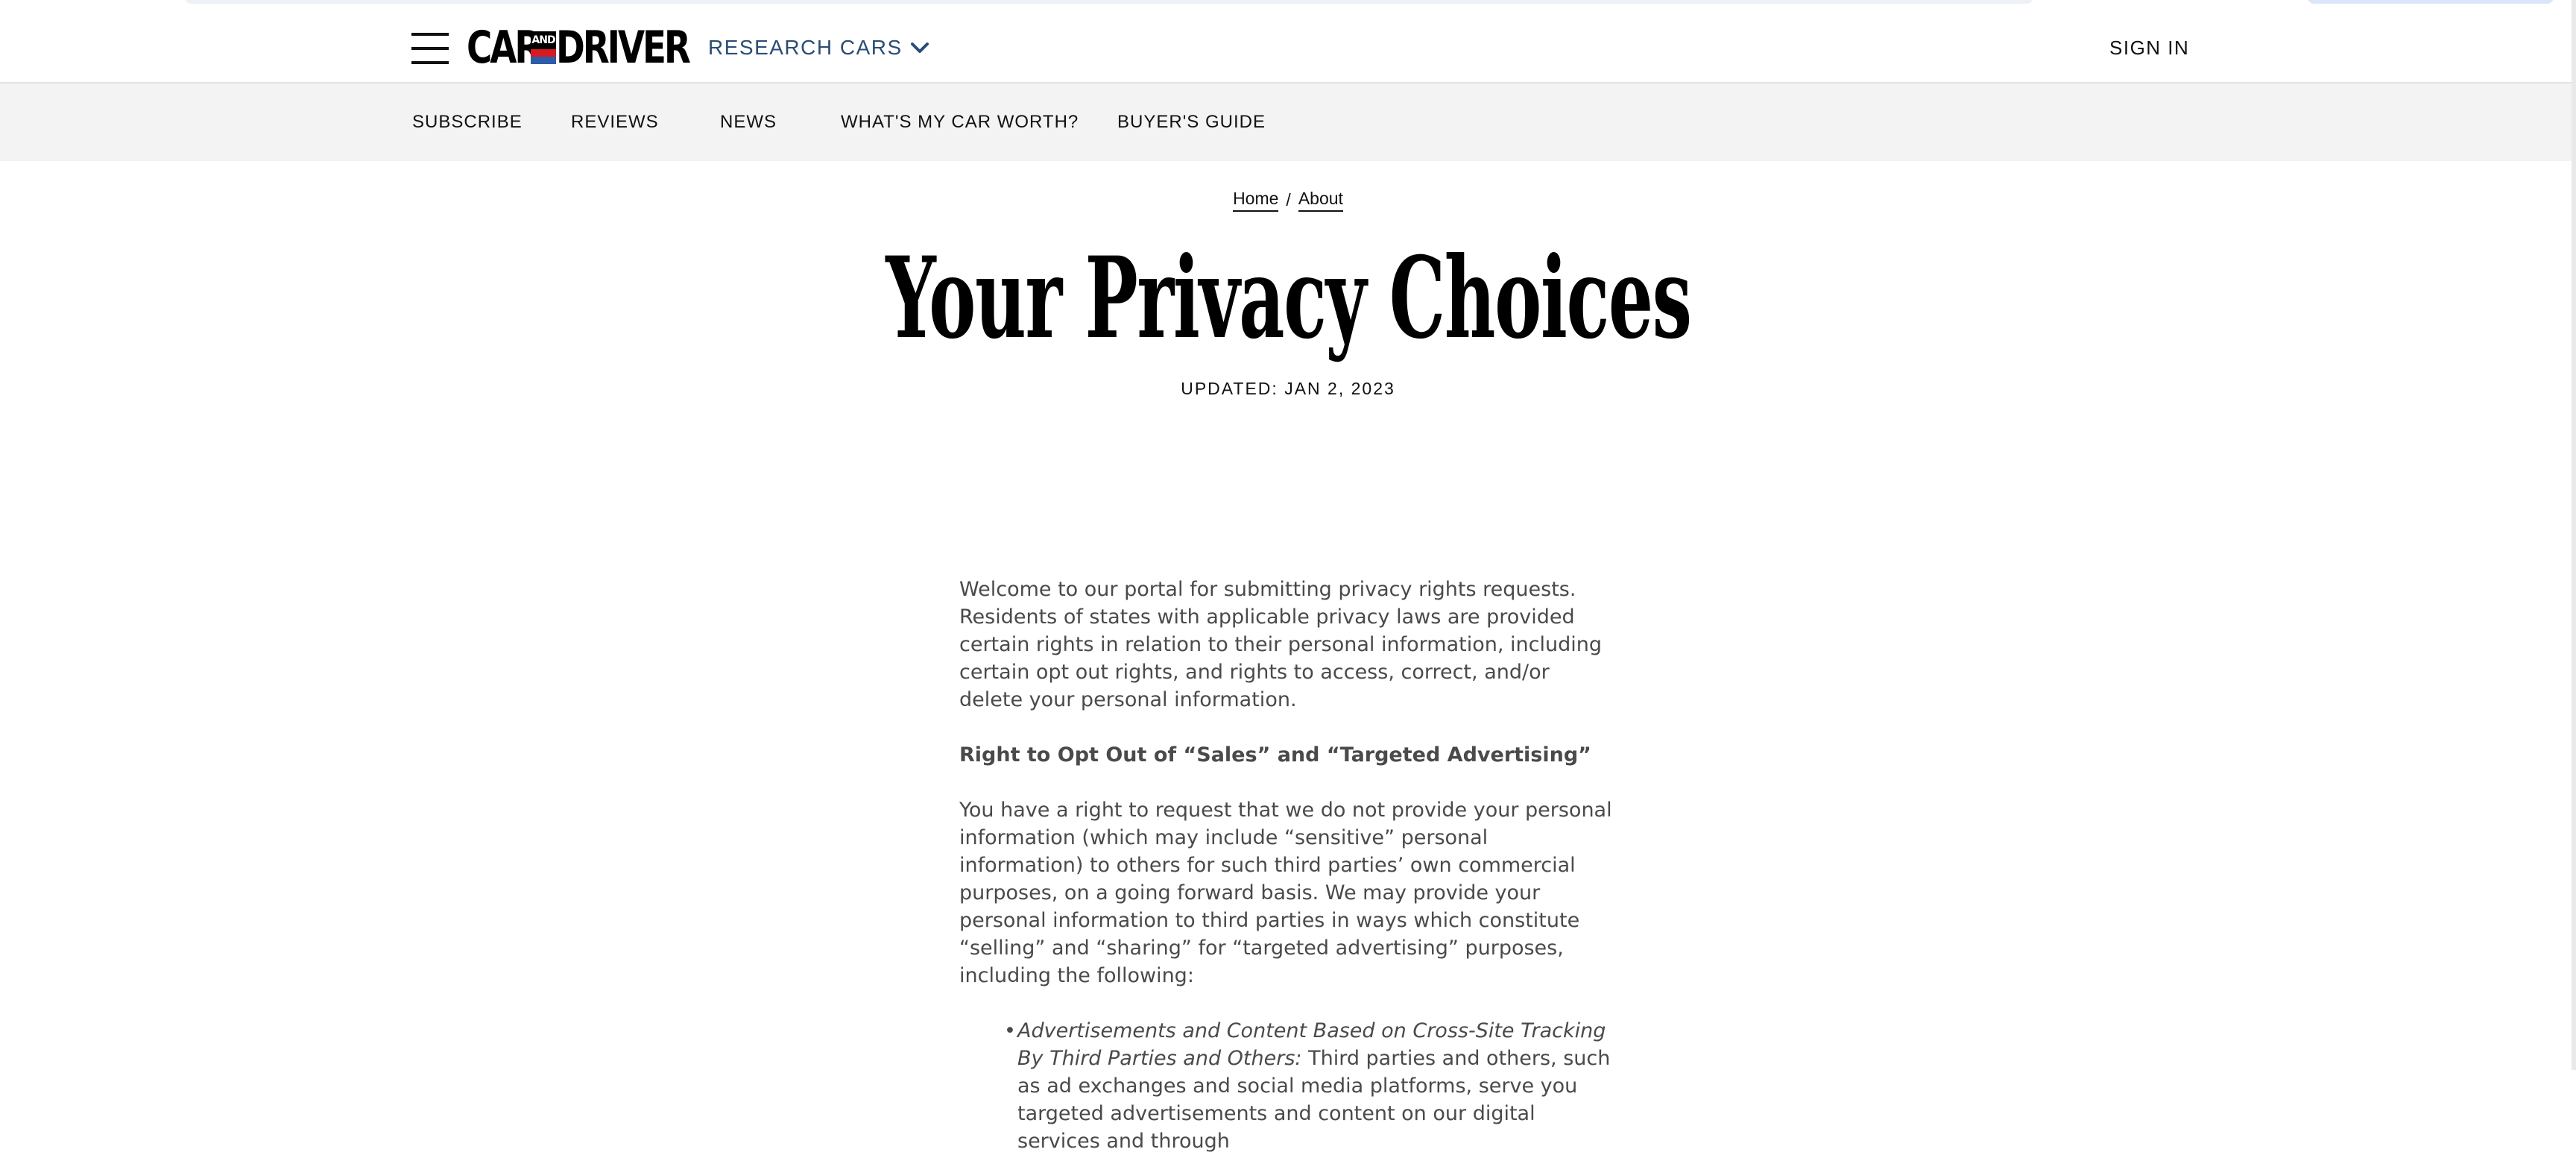  I want to click on chevron-down-icon, so click(919, 48).